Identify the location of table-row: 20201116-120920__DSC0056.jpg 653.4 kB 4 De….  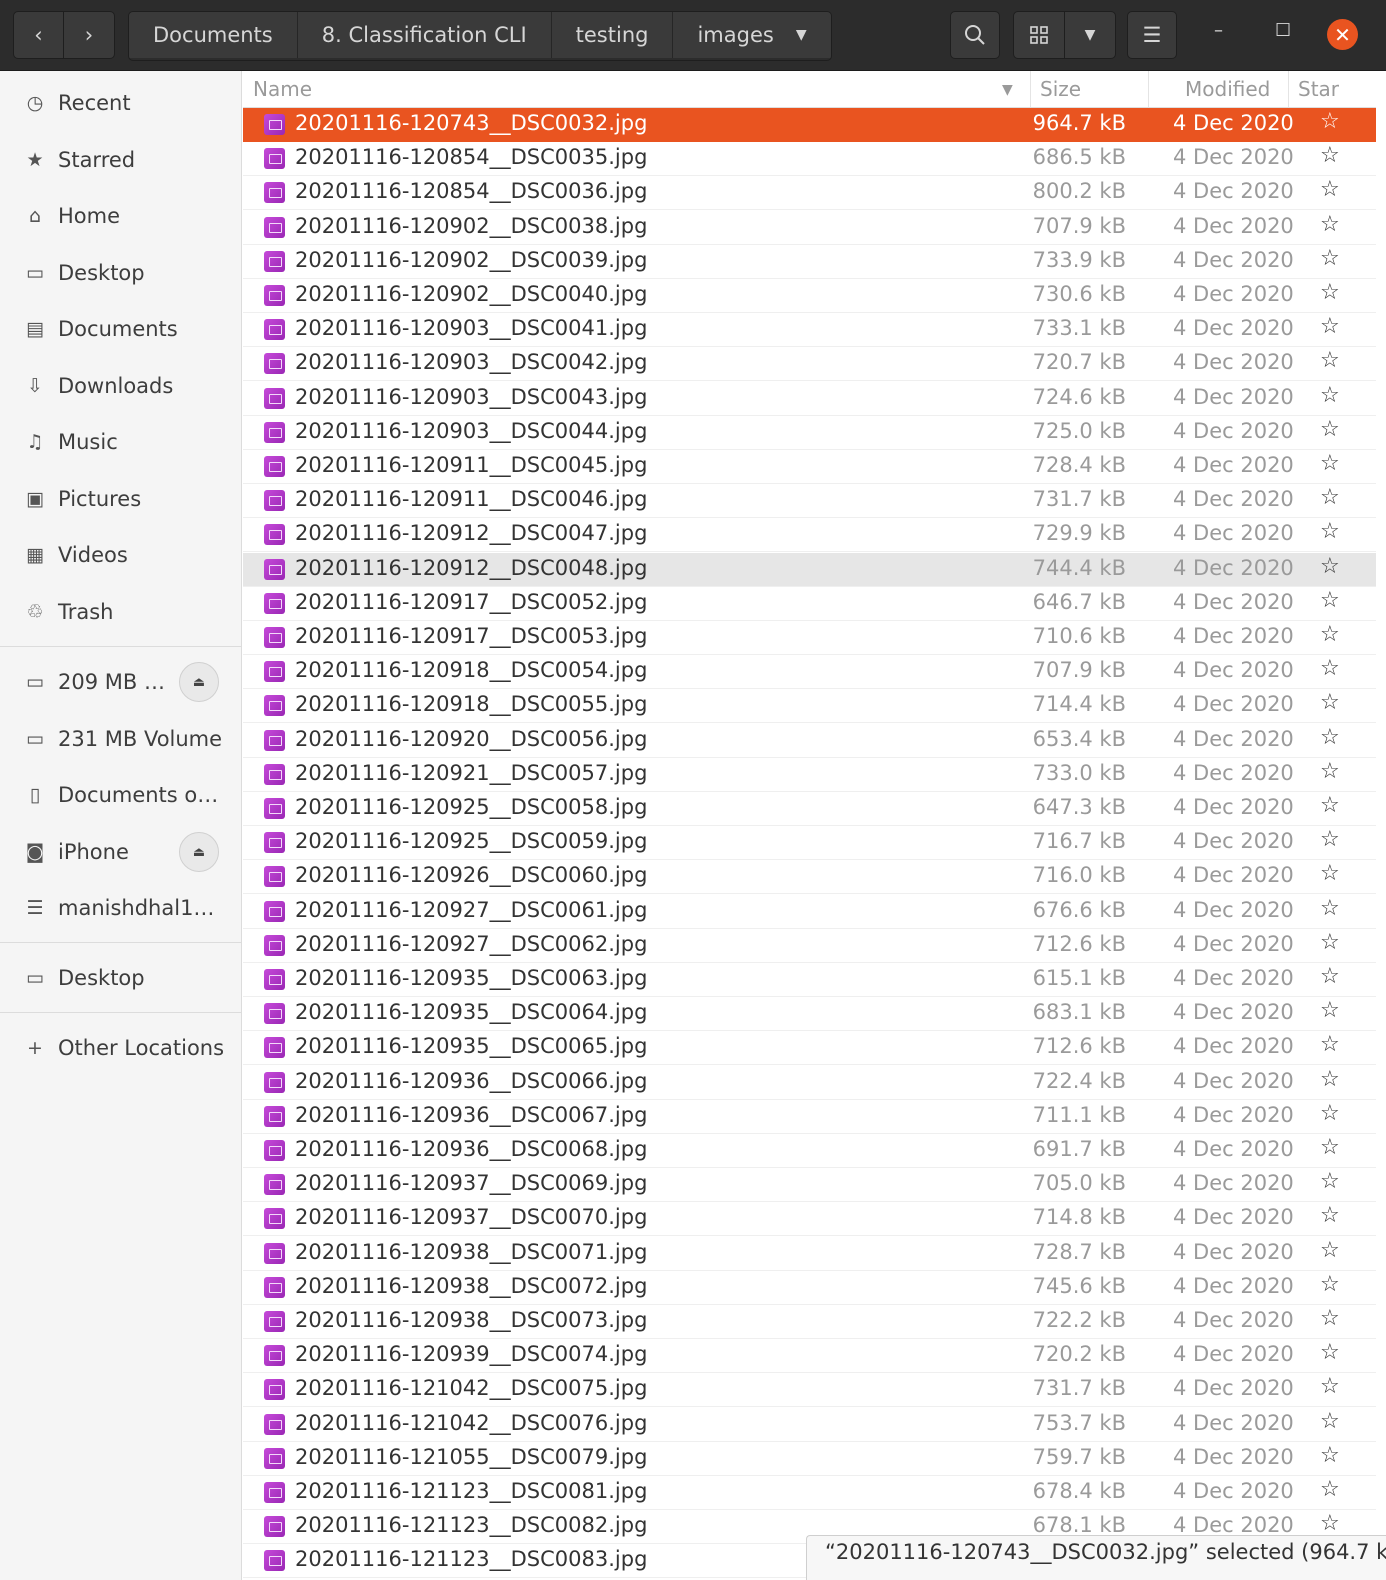
(809, 741).